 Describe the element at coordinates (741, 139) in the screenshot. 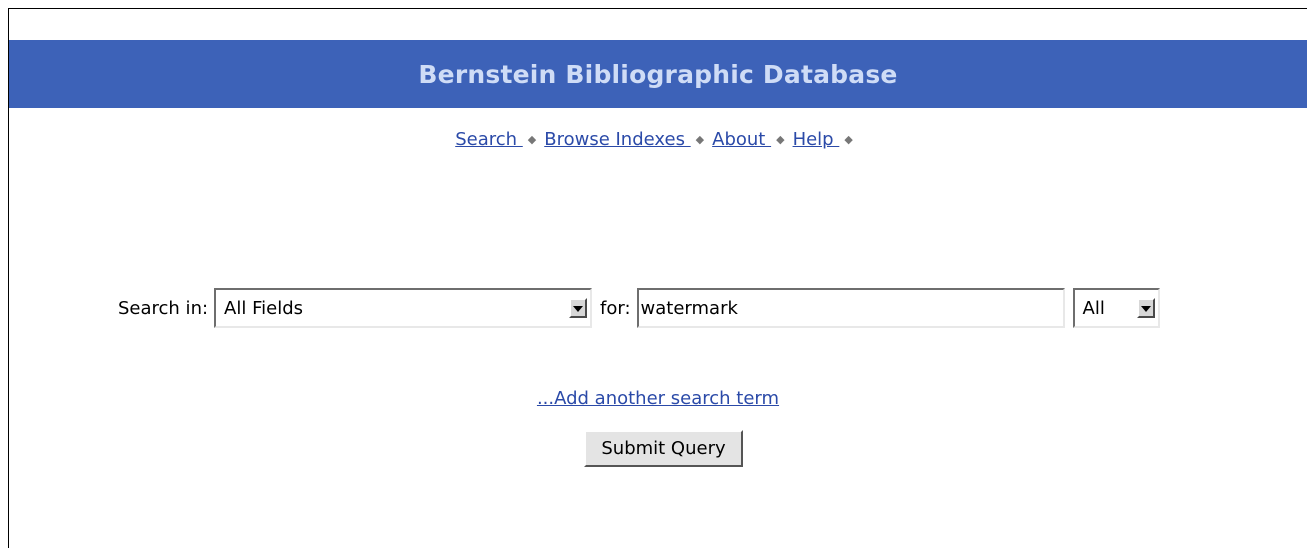

I see `nav-link-about: About` at that location.